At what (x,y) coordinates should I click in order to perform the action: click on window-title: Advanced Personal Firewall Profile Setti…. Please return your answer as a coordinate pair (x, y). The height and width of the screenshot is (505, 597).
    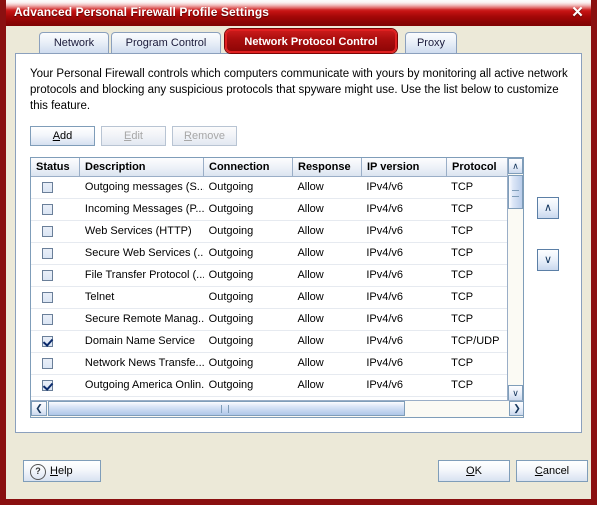
    Looking at the image, I should click on (142, 12).